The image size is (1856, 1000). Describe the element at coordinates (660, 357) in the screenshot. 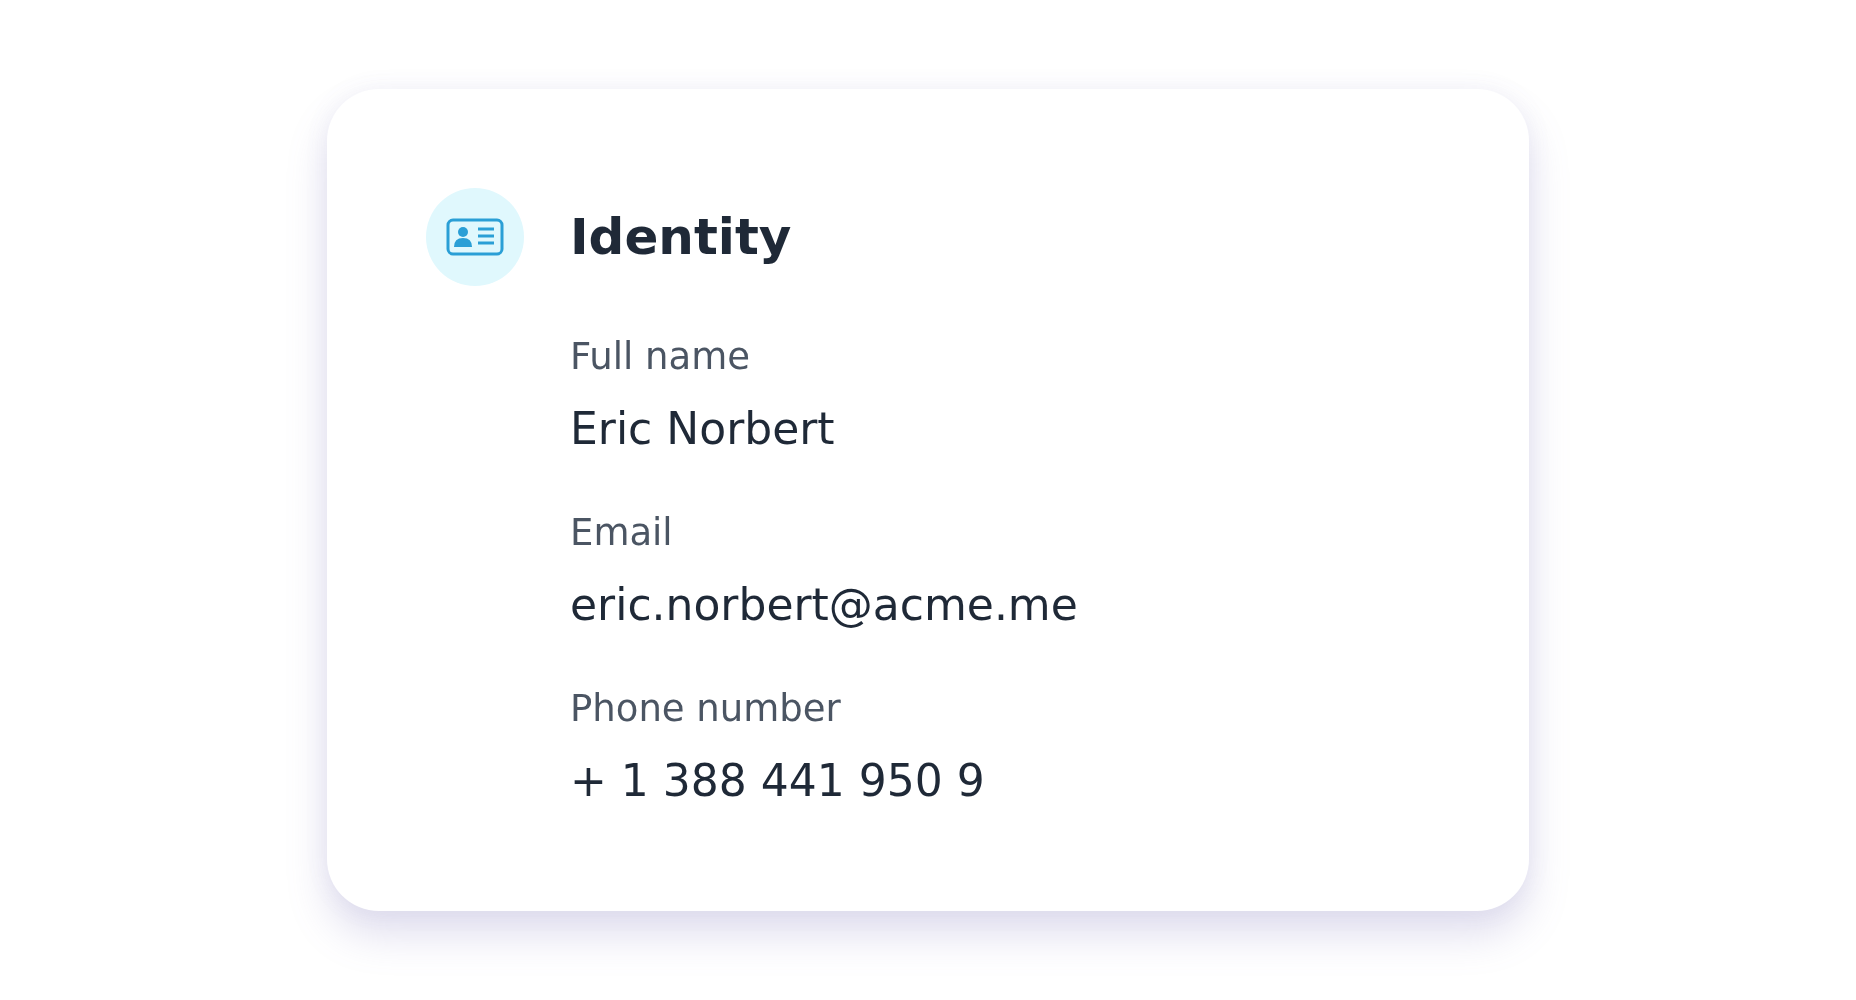

I see `field-label: Full name` at that location.